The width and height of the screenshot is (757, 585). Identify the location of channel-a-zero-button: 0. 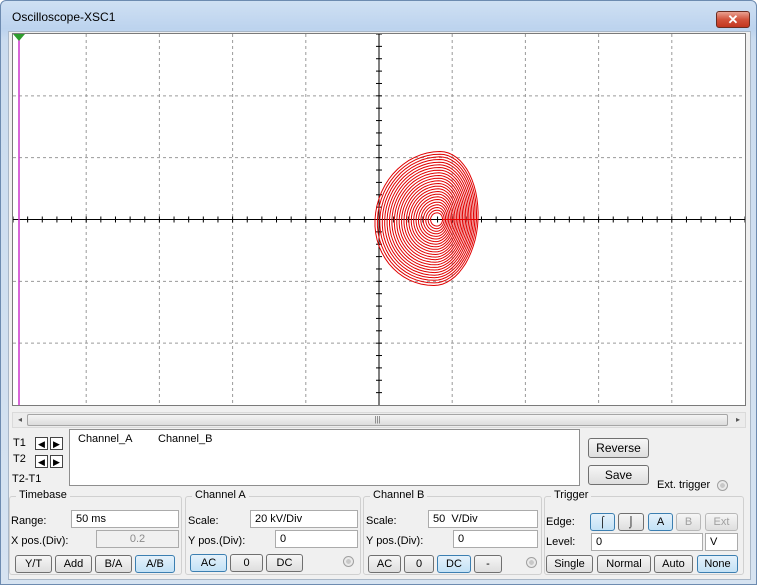
(246, 563).